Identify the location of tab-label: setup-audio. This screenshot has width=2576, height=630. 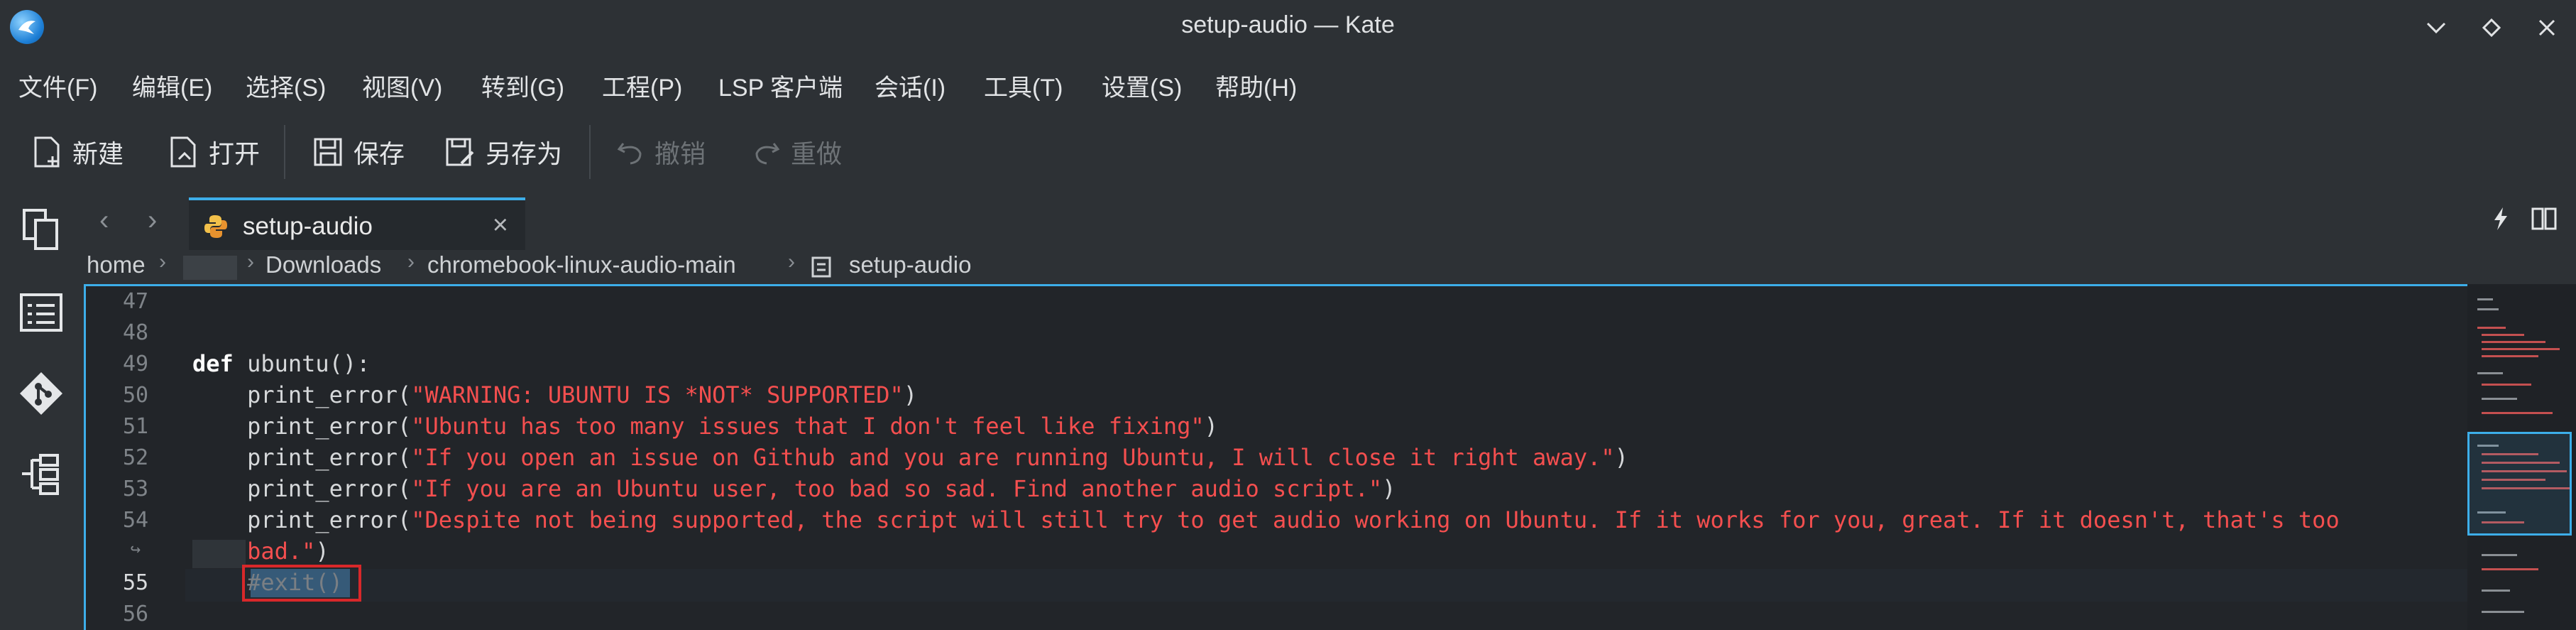
(308, 226).